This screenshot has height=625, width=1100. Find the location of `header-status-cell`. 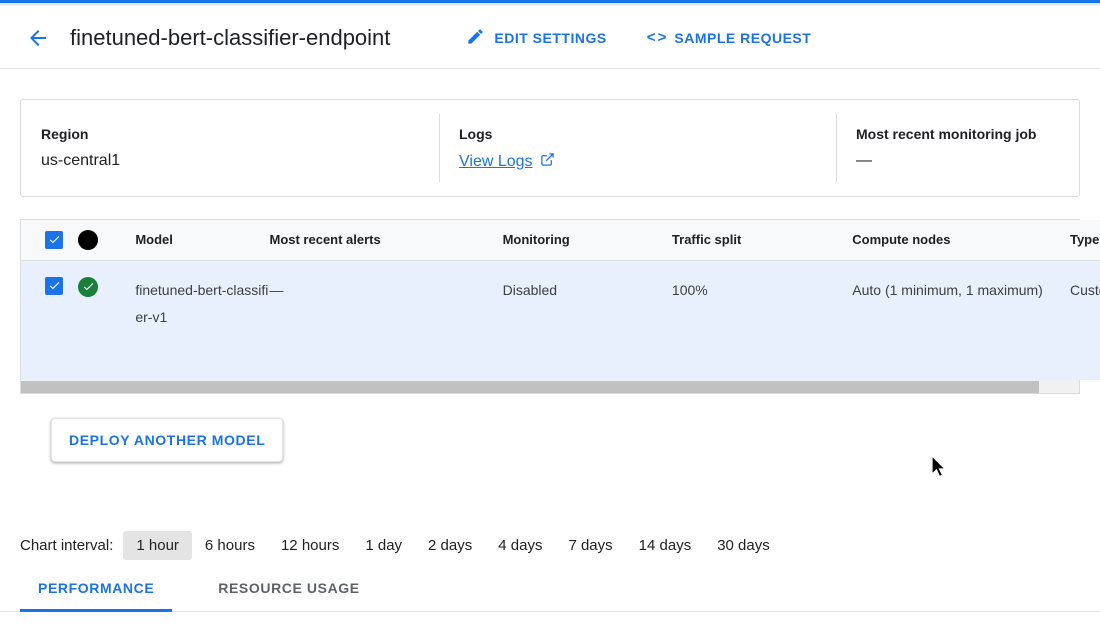

header-status-cell is located at coordinates (107, 240).